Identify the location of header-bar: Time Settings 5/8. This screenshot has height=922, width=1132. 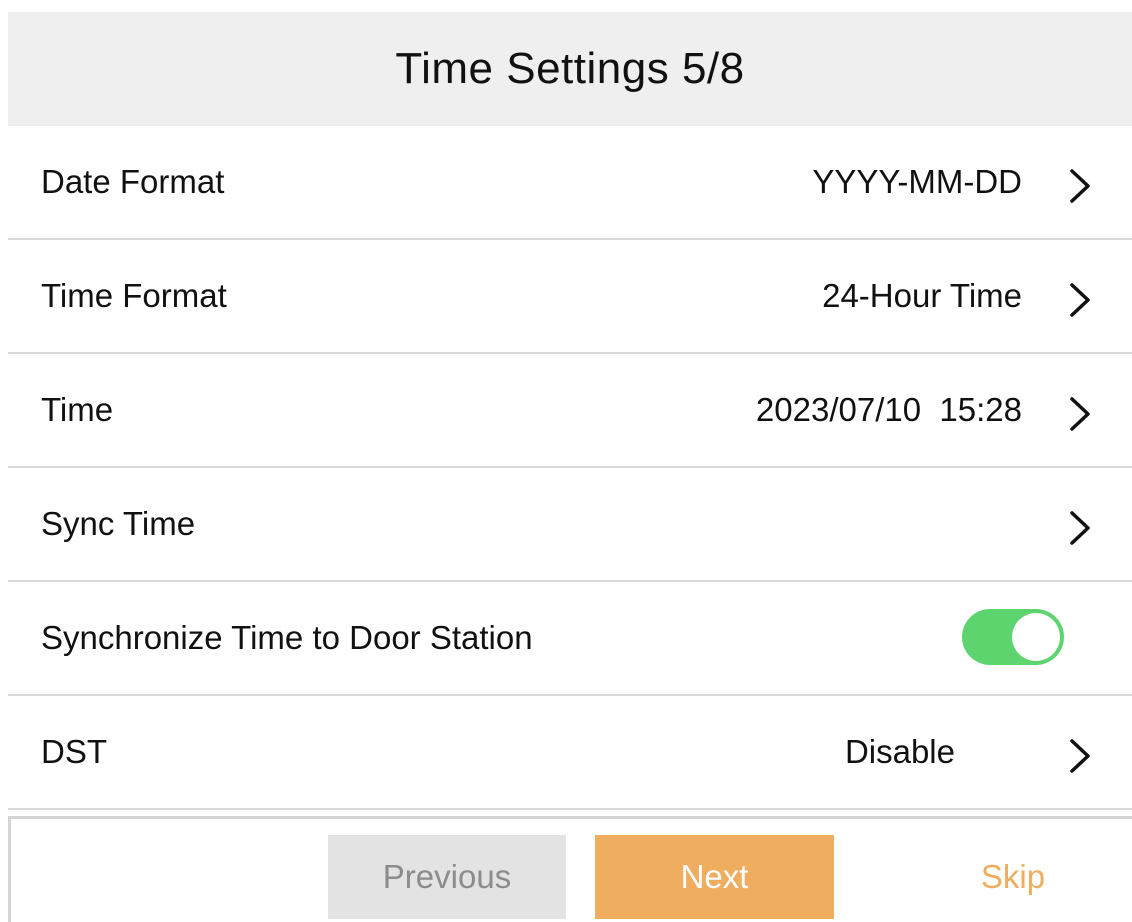
(570, 69).